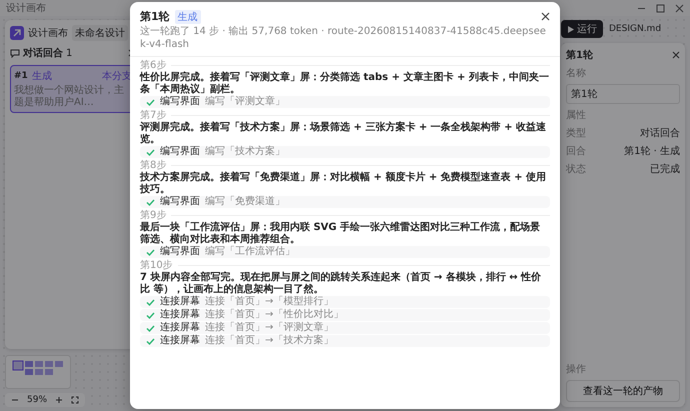  I want to click on action-detail: 连接「首页」→「模型排行」, so click(269, 302).